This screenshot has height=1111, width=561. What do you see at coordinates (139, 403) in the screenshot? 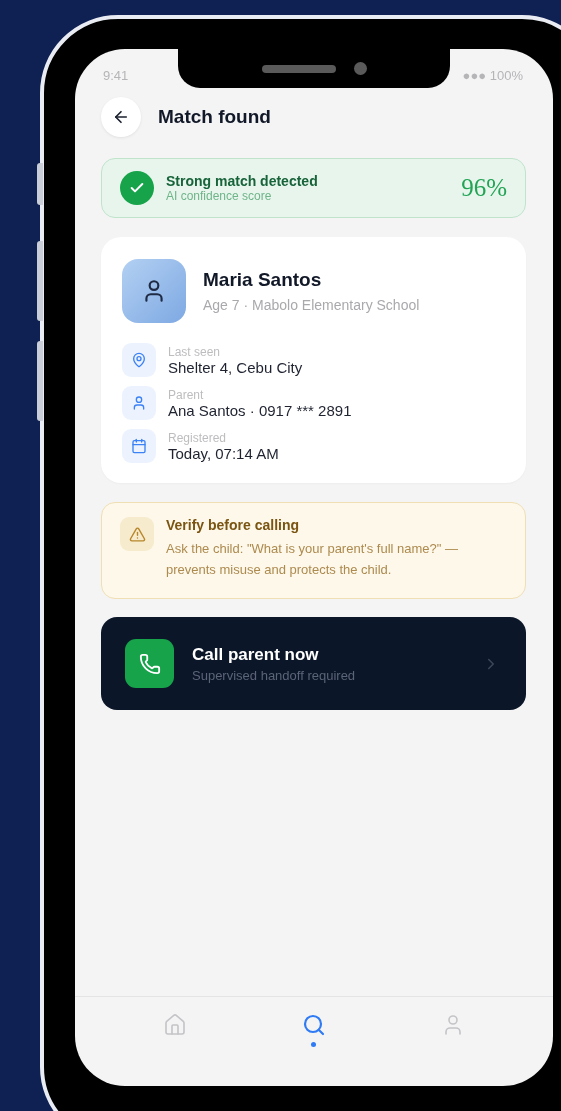
I see `person-icon` at bounding box center [139, 403].